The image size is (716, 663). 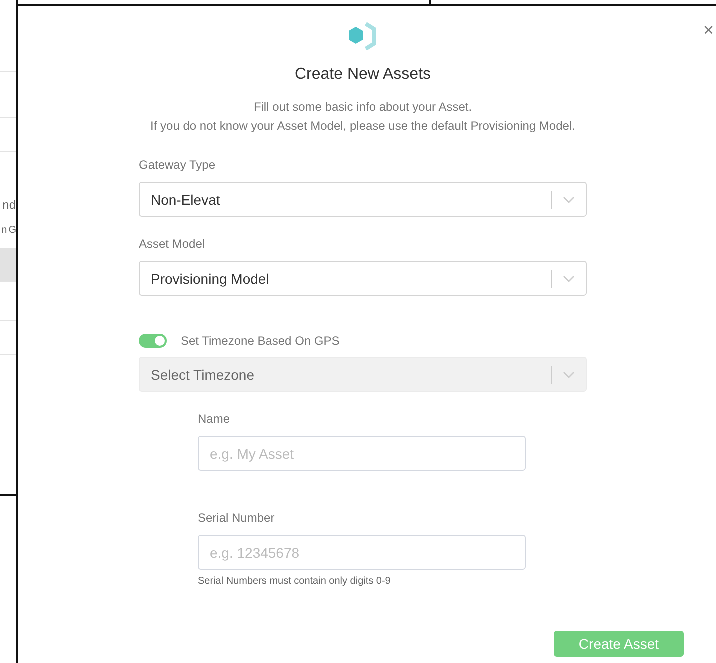 I want to click on toggle-switch, so click(x=153, y=341).